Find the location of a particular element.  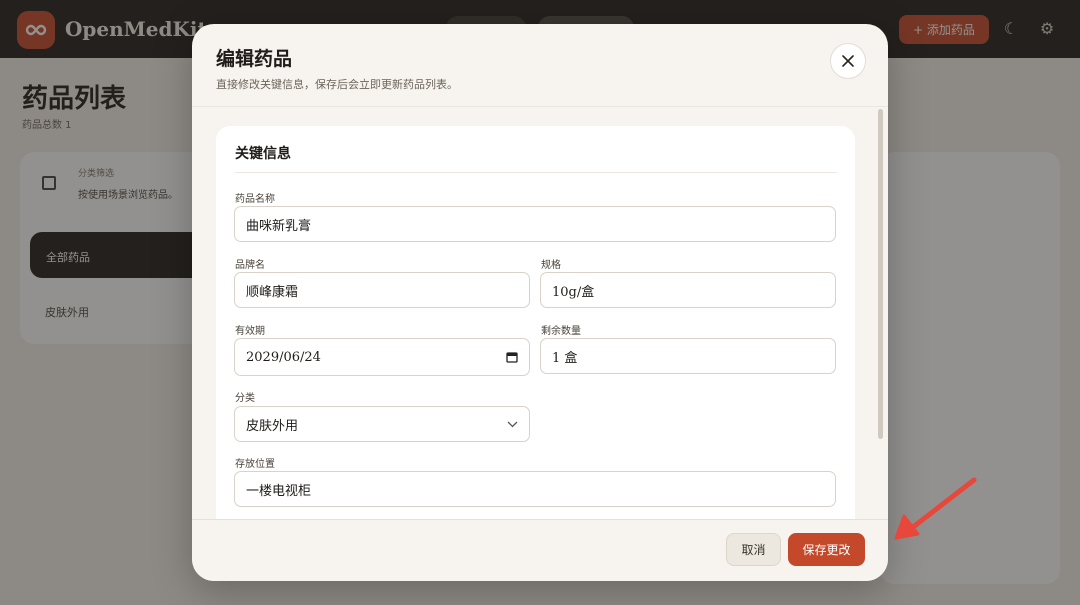

save-changes-button: 保存更改 is located at coordinates (826, 549).